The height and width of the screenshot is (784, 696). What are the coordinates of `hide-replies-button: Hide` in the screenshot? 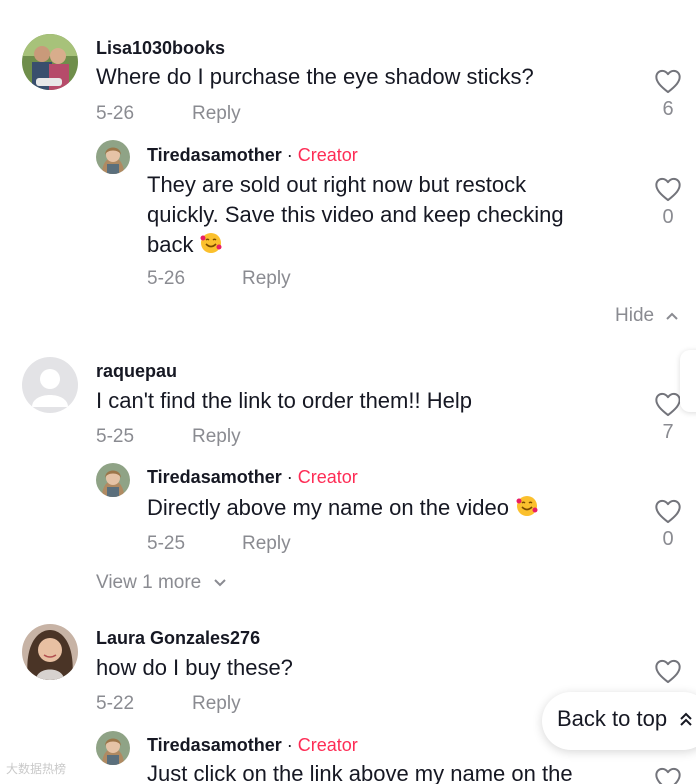 It's located at (647, 316).